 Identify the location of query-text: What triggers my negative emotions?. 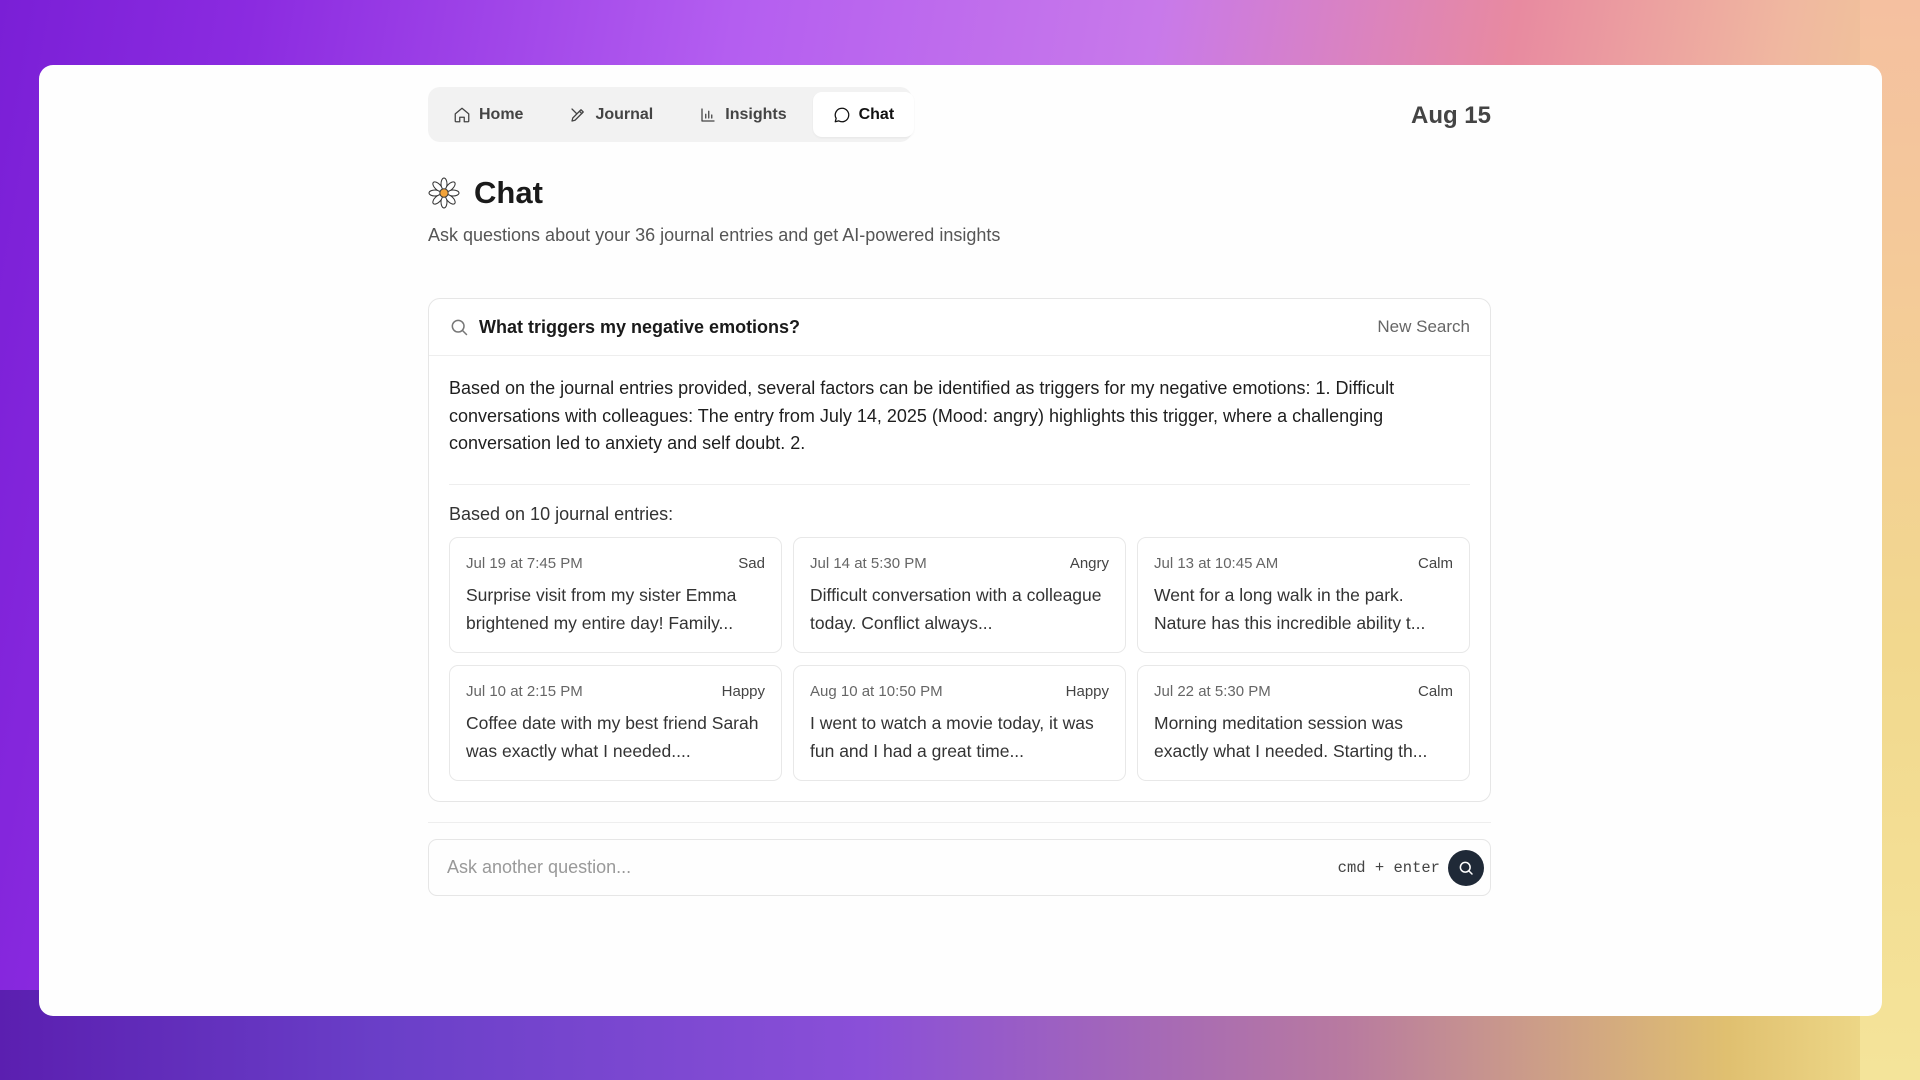
(640, 326).